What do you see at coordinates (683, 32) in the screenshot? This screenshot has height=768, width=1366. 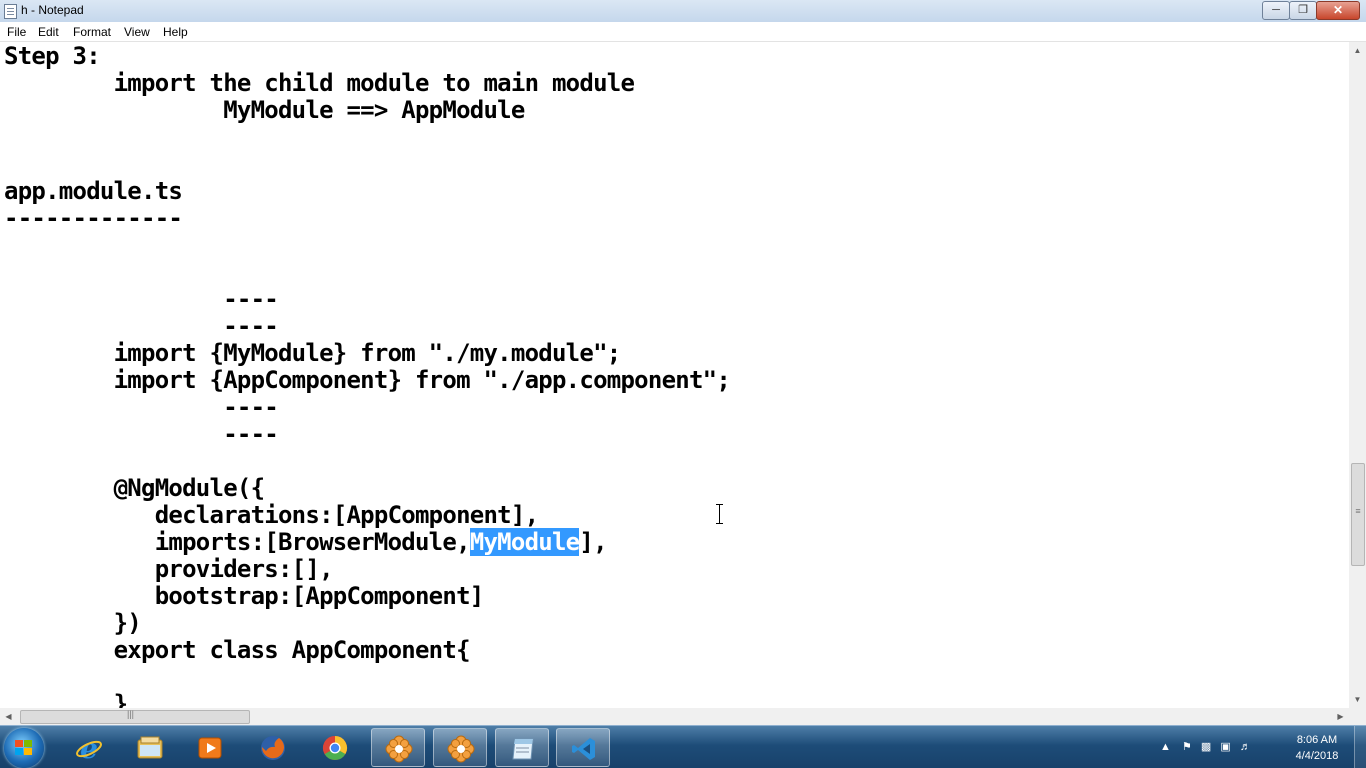 I see `menu-bar: File Edit Format View Help` at bounding box center [683, 32].